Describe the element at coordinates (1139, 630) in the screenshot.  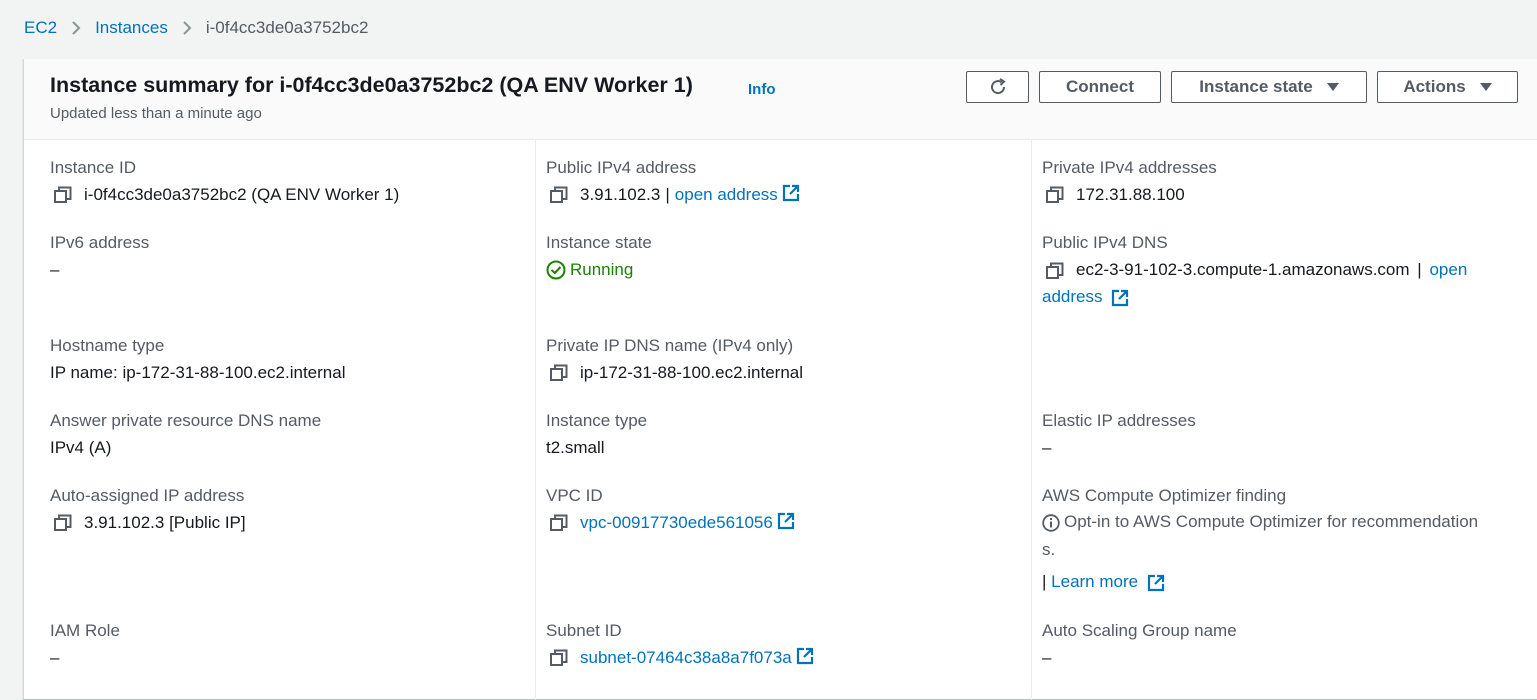
I see `field-label: Auto Scaling Group name` at that location.